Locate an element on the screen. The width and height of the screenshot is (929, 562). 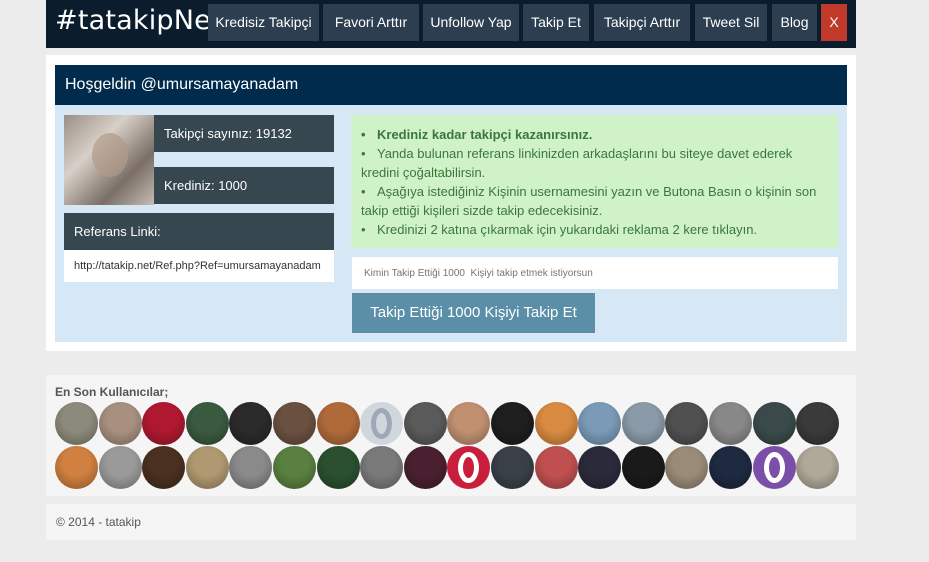
welcome-header: Hoşgeldin @umursamayanadam is located at coordinates (451, 85).